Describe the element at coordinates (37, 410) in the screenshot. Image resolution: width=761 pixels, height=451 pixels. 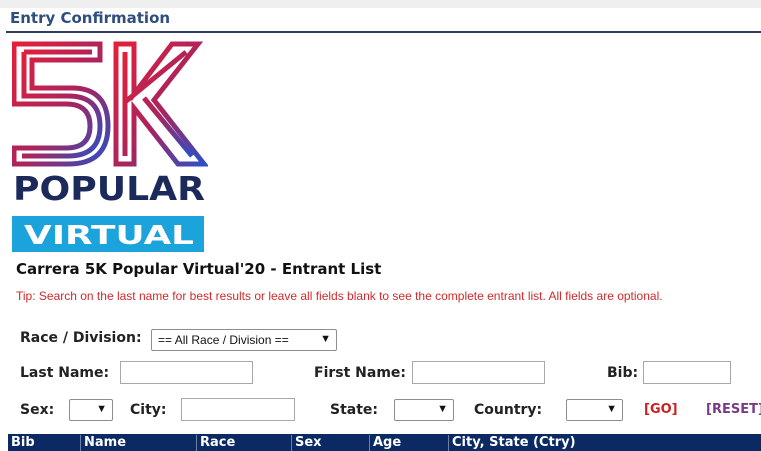
I see `sex-label: Sex:` at that location.